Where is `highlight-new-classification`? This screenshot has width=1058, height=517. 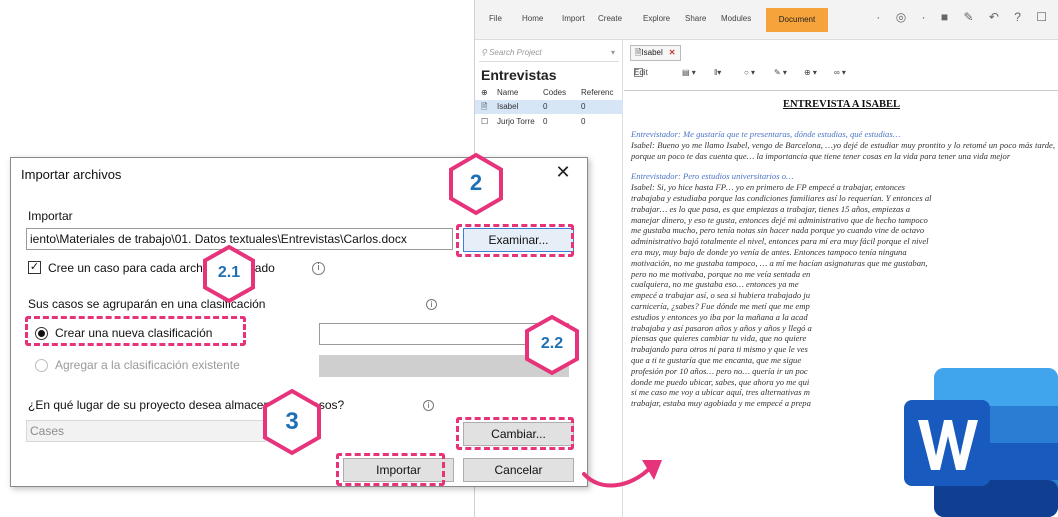 highlight-new-classification is located at coordinates (135, 331).